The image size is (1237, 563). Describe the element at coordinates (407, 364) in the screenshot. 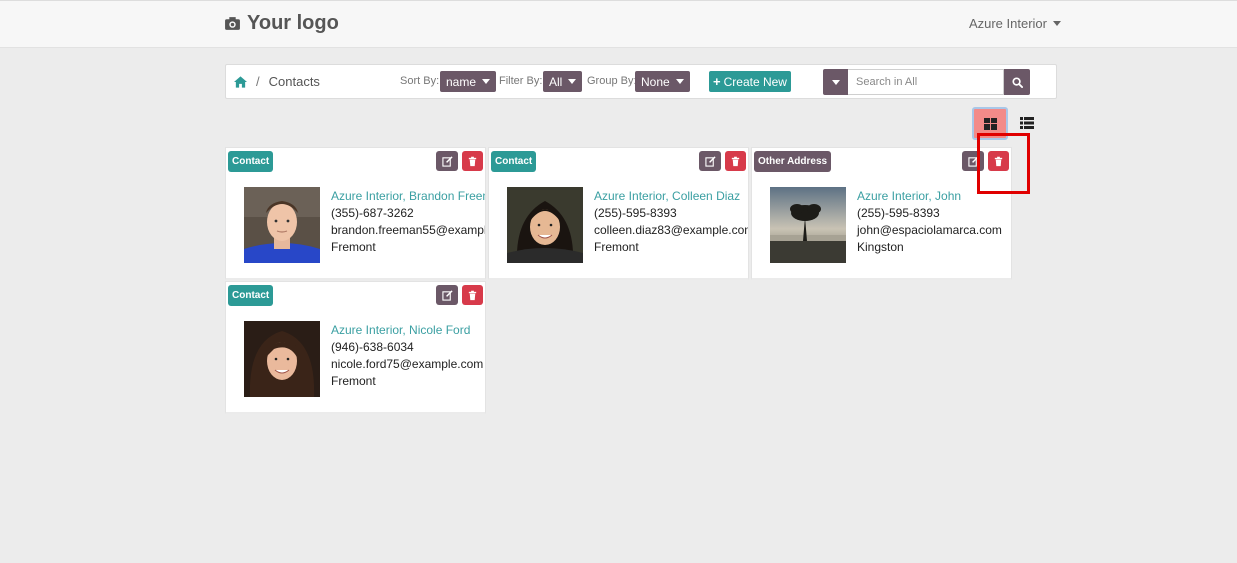

I see `contact-email: nicole.ford75@example.com` at that location.